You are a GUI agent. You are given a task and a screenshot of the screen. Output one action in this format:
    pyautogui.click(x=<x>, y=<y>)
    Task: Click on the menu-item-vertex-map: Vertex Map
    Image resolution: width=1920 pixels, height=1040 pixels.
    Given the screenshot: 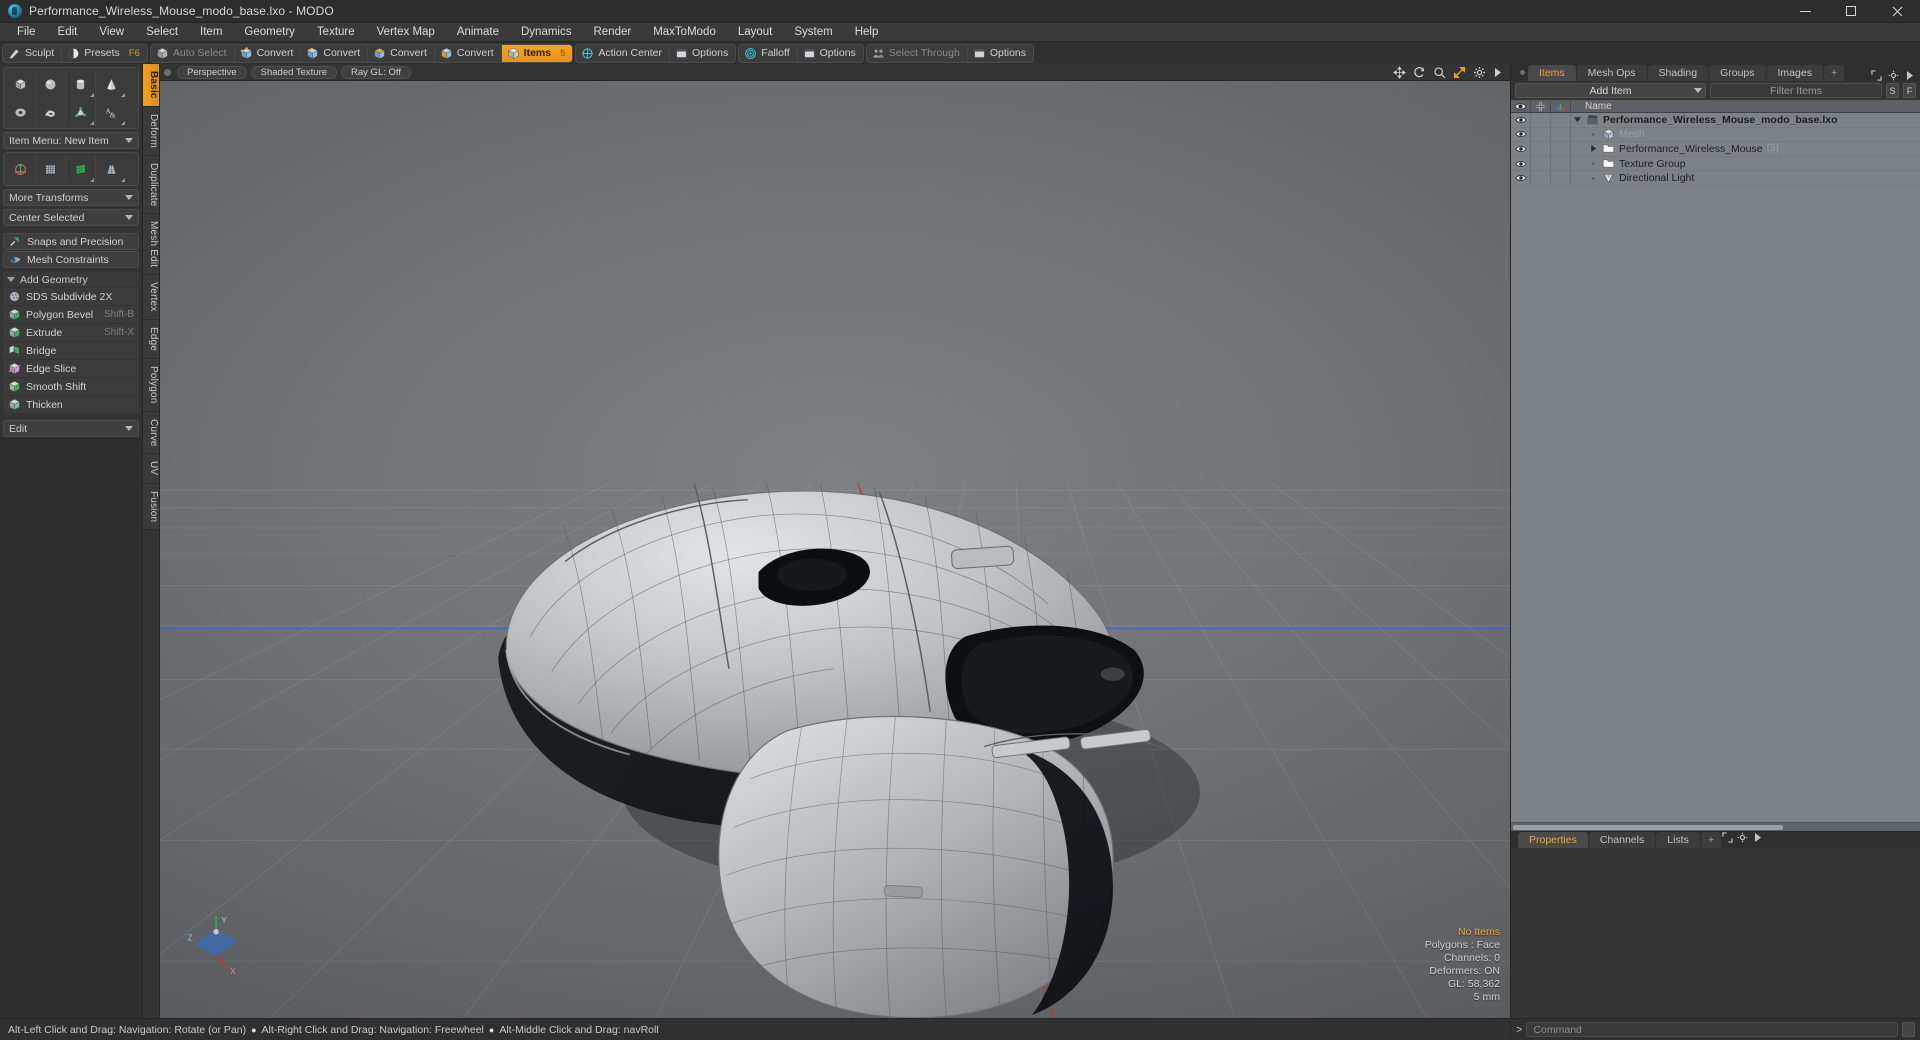 What is the action you would take?
    pyautogui.click(x=406, y=32)
    